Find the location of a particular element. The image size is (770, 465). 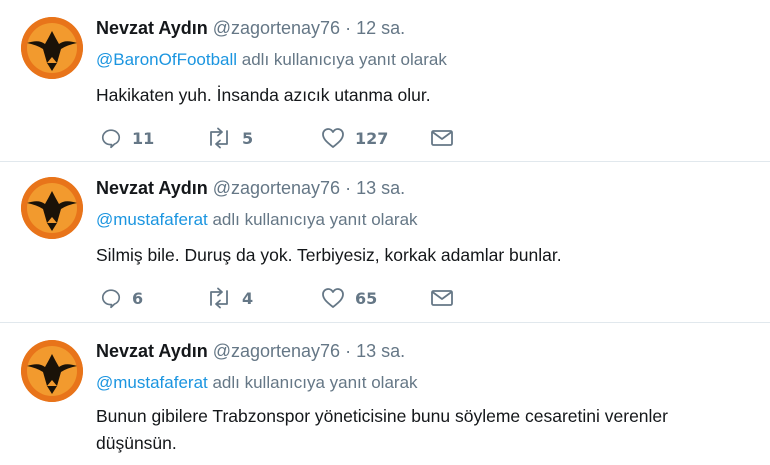

reply-button: 6 is located at coordinates (121, 298).